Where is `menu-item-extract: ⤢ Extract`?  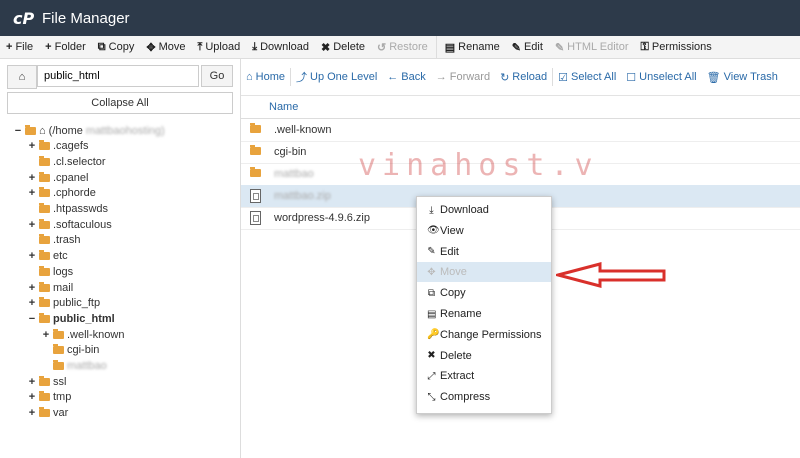 menu-item-extract: ⤢ Extract is located at coordinates (484, 376).